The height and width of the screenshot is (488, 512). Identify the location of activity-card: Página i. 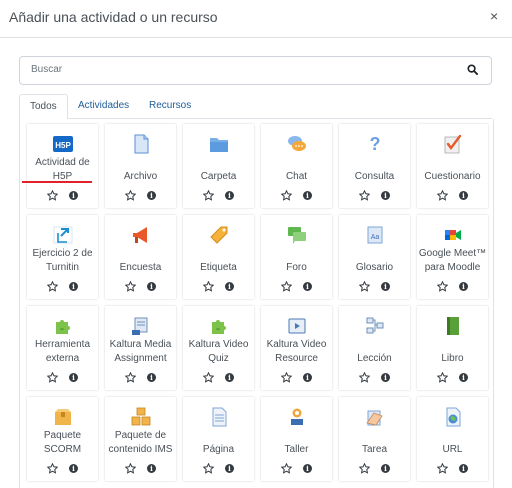
(218, 439).